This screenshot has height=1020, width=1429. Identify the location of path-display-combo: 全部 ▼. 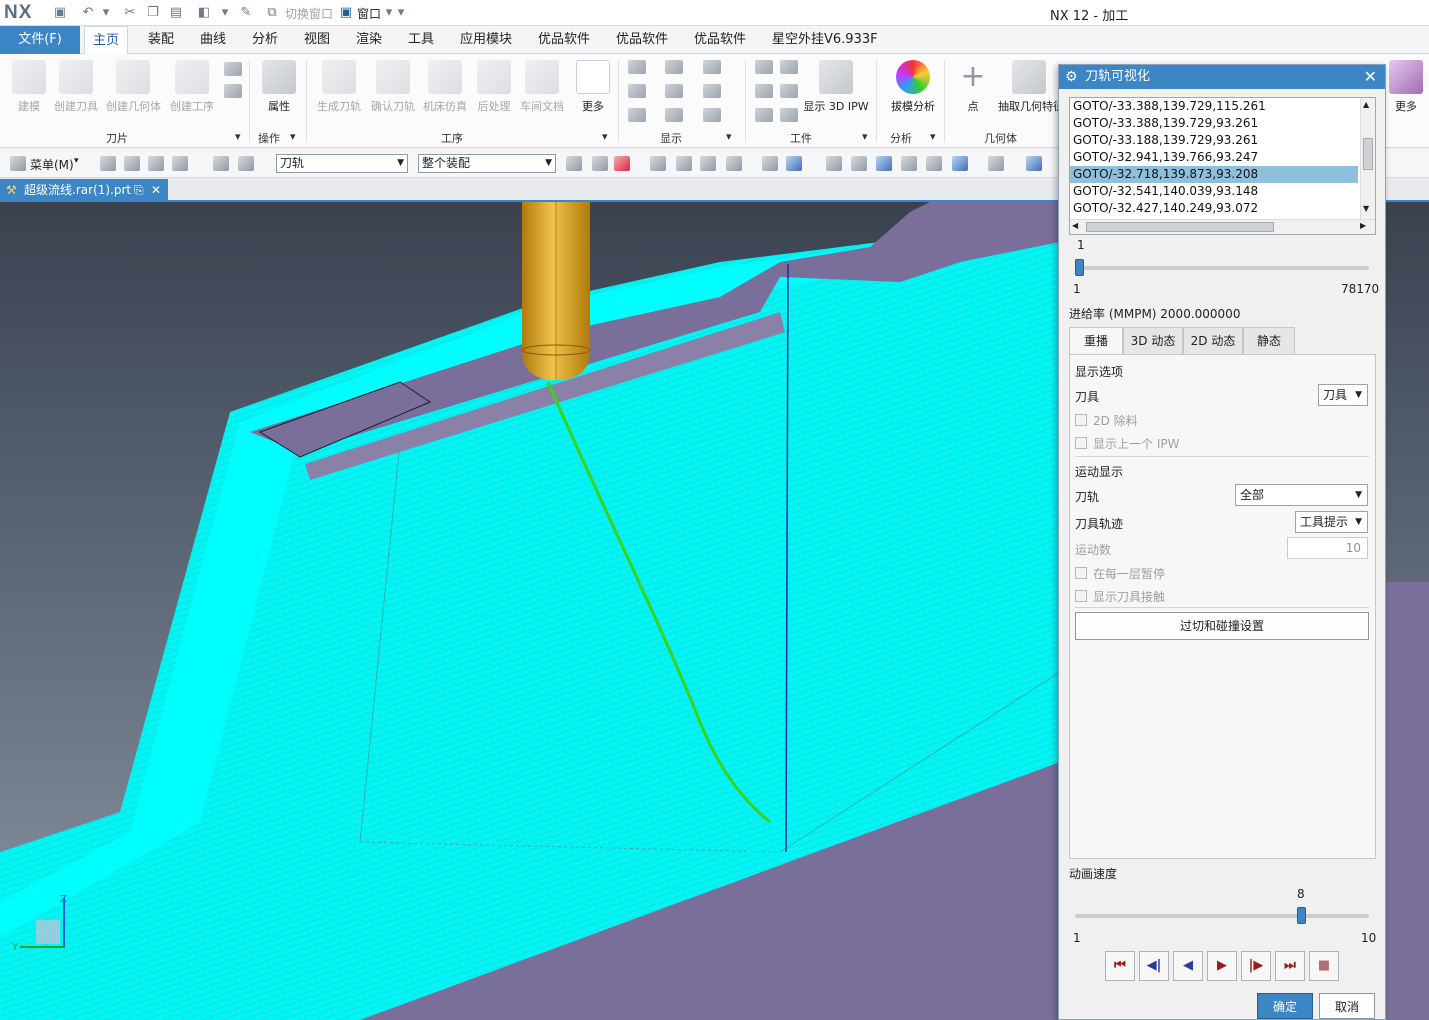
(1301, 495).